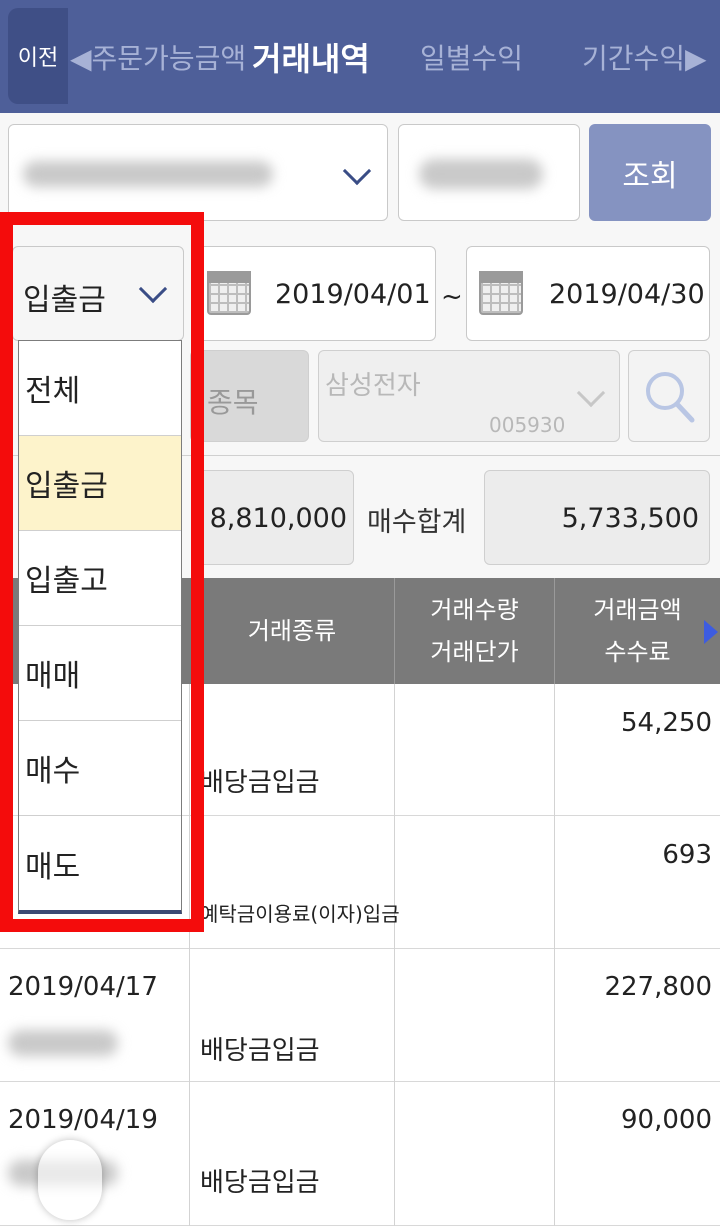 The height and width of the screenshot is (1226, 720). Describe the element at coordinates (644, 56) in the screenshot. I see `tab-period-profit: 기간수익▶` at that location.